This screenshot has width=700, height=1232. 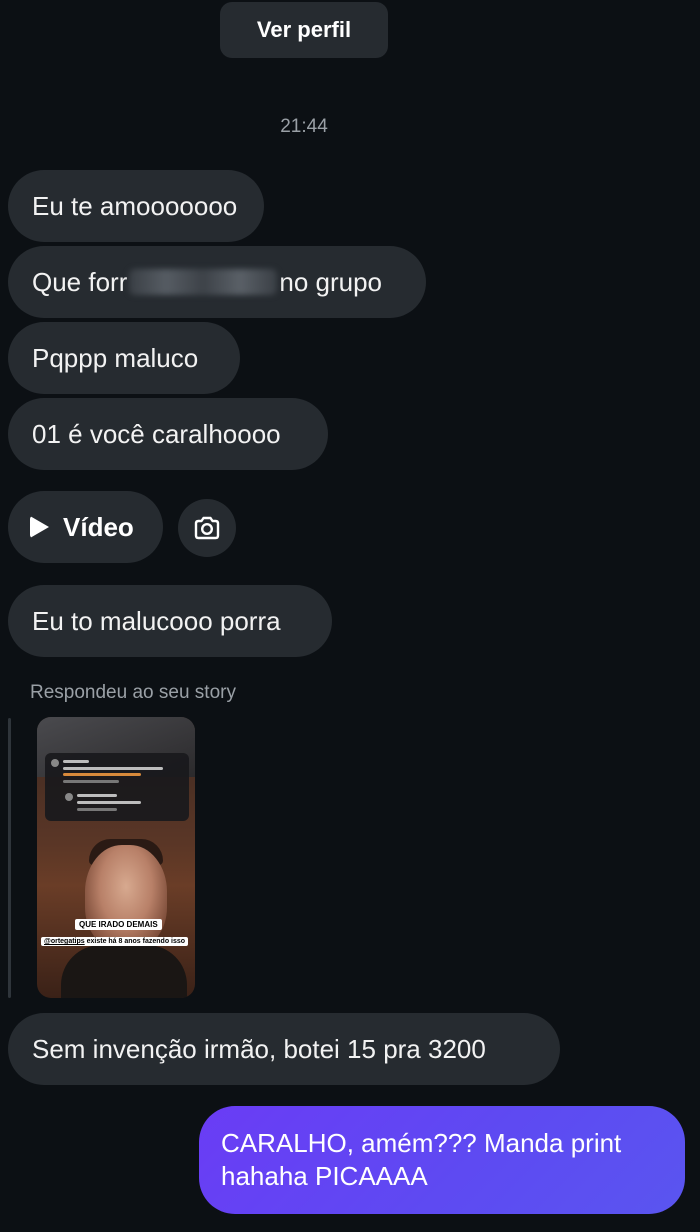 I want to click on message-text: Eu to malucooo porra, so click(x=156, y=620).